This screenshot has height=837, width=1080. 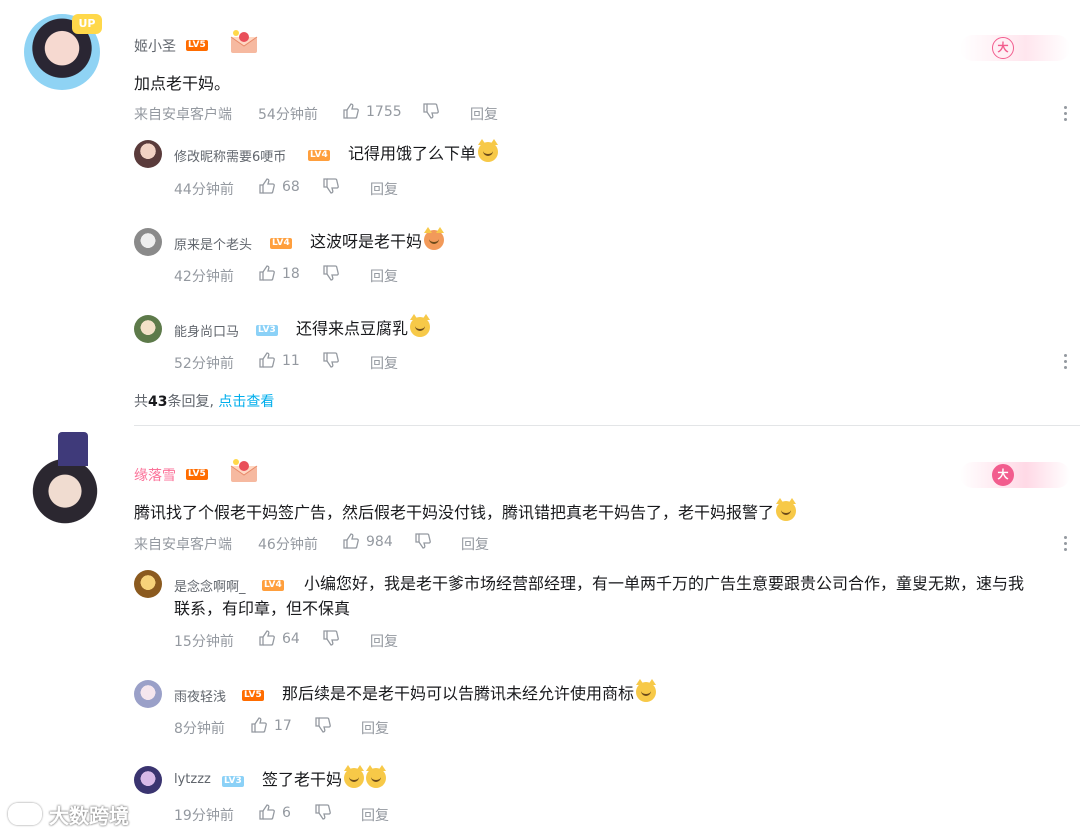 What do you see at coordinates (246, 402) in the screenshot?
I see `view-replies-link: 点击查看` at bounding box center [246, 402].